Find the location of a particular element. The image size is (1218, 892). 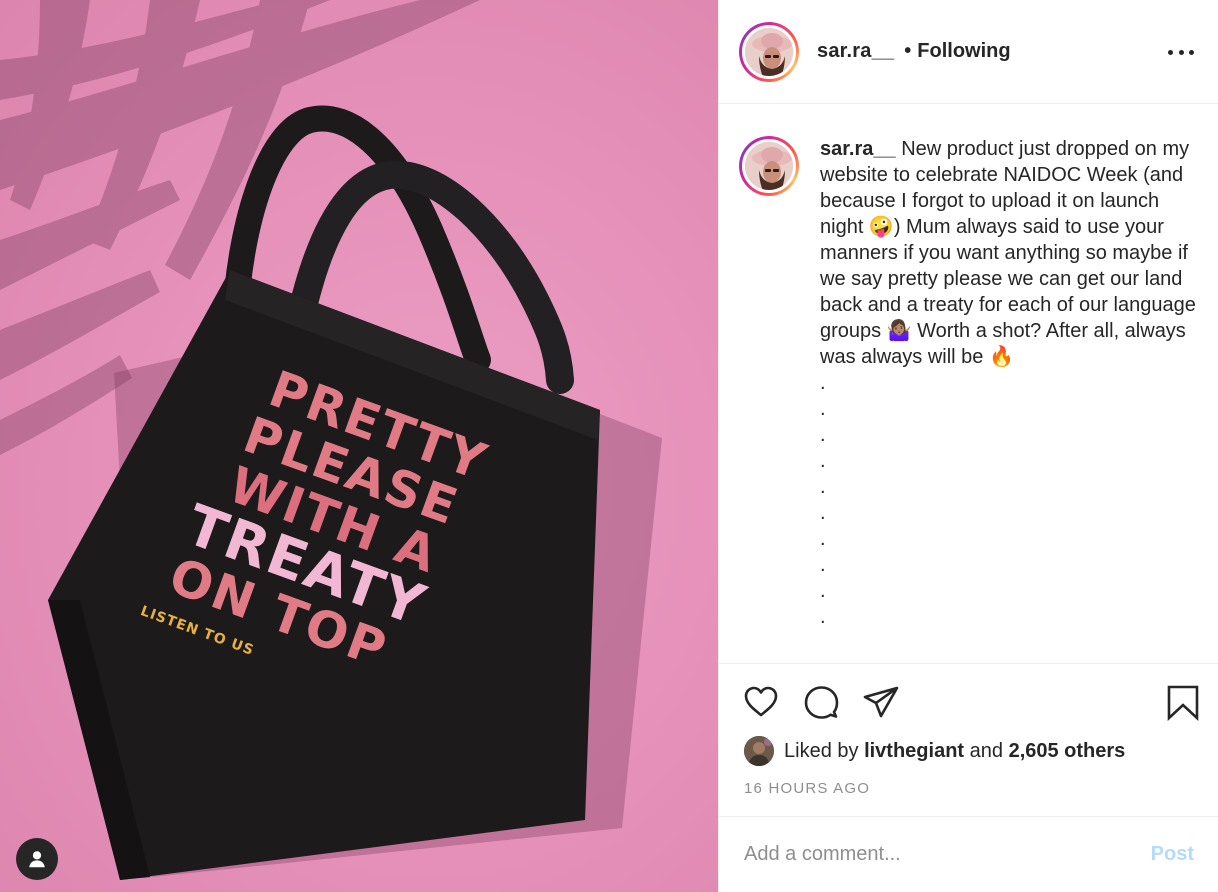

user-icon is located at coordinates (37, 859).